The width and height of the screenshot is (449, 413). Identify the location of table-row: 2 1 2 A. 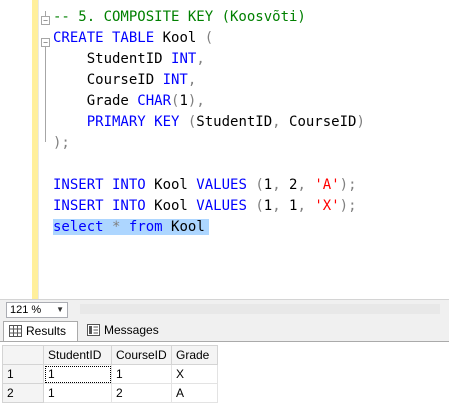
(110, 393).